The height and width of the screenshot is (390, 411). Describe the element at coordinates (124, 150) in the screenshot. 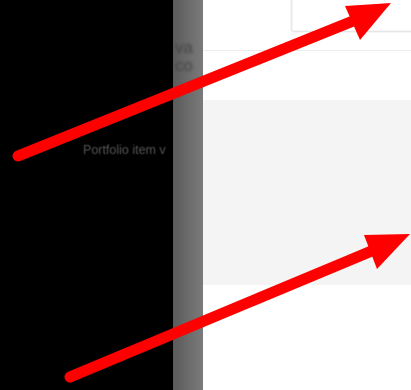

I see `dialog-message: Portfolio item v` at that location.